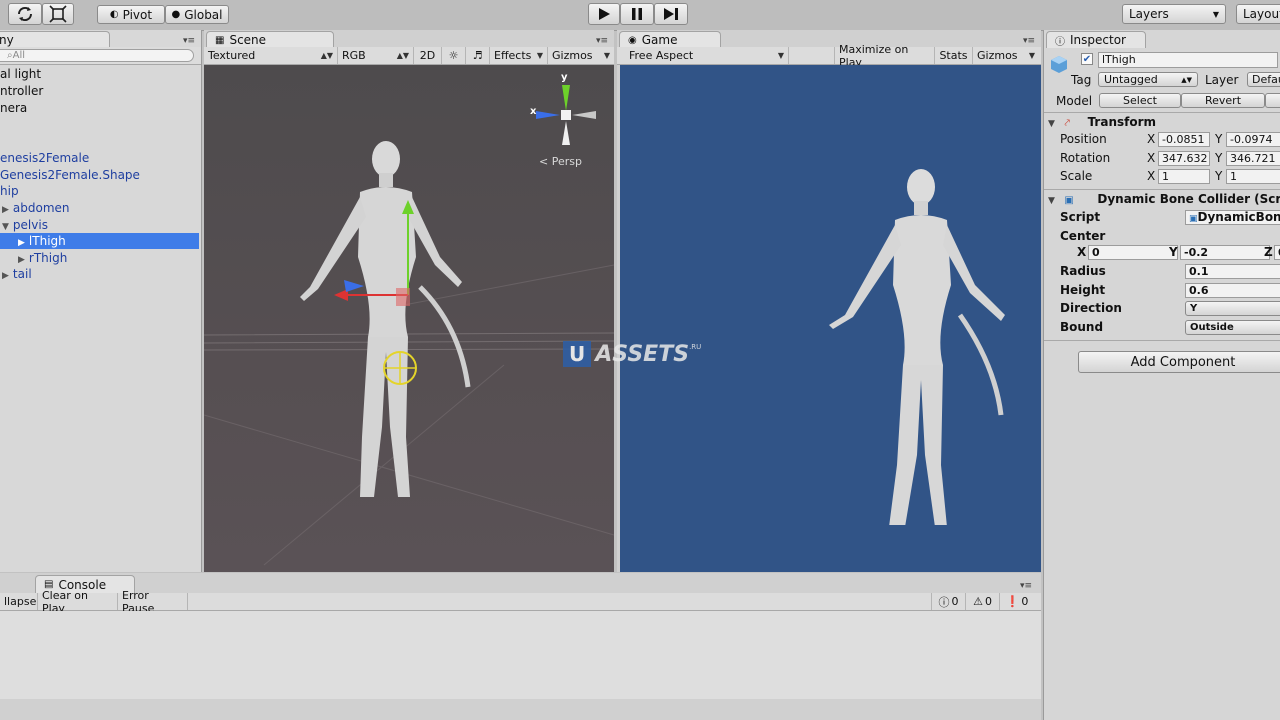  What do you see at coordinates (131, 14) in the screenshot?
I see `pivot-toggle: ◐ Pivot` at bounding box center [131, 14].